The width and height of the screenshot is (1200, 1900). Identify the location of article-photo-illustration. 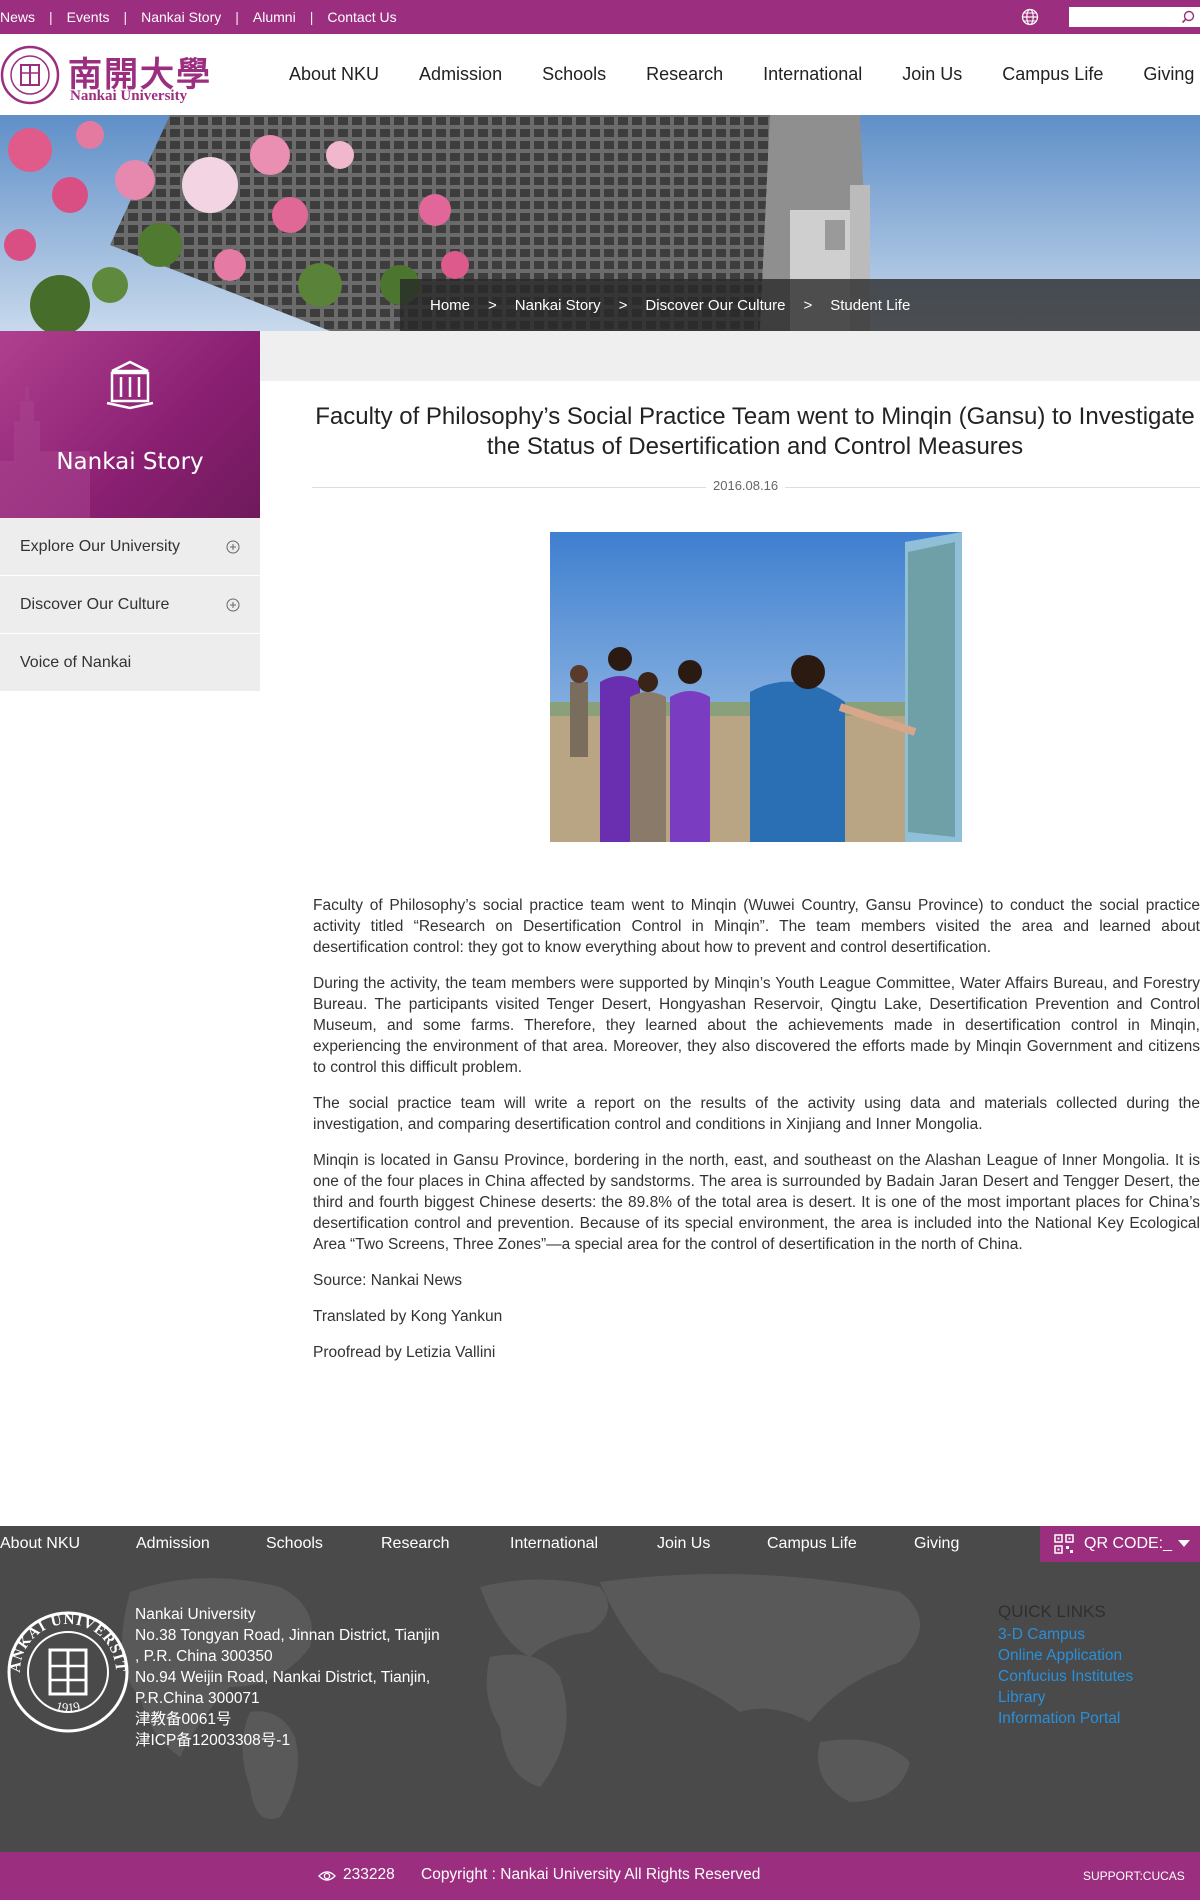
(756, 687).